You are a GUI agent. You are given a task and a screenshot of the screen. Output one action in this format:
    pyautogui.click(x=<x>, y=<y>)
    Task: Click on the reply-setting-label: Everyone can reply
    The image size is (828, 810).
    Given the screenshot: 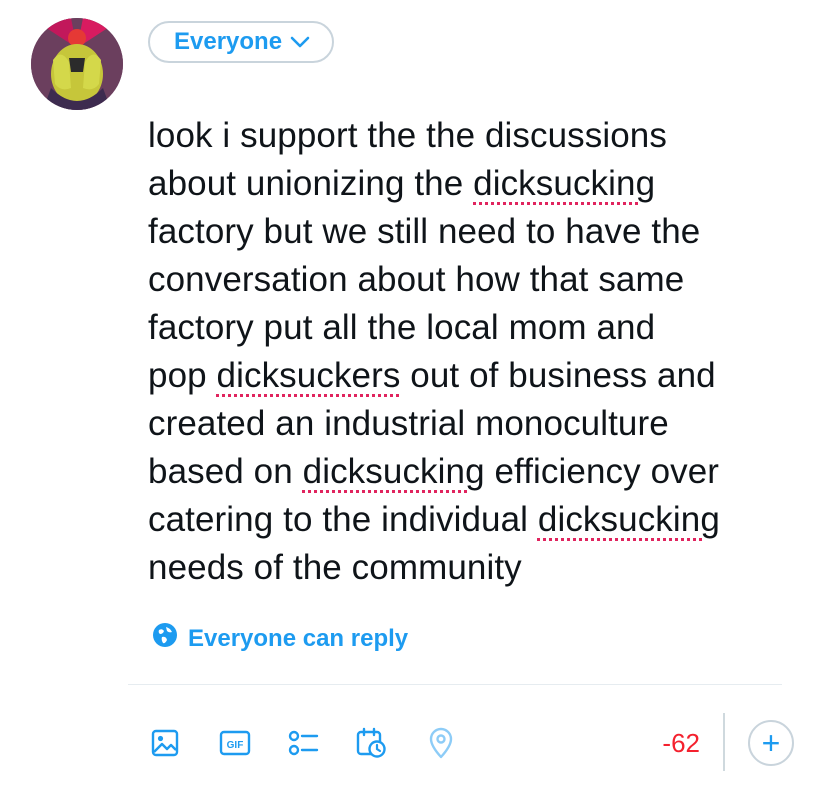 What is the action you would take?
    pyautogui.click(x=298, y=638)
    